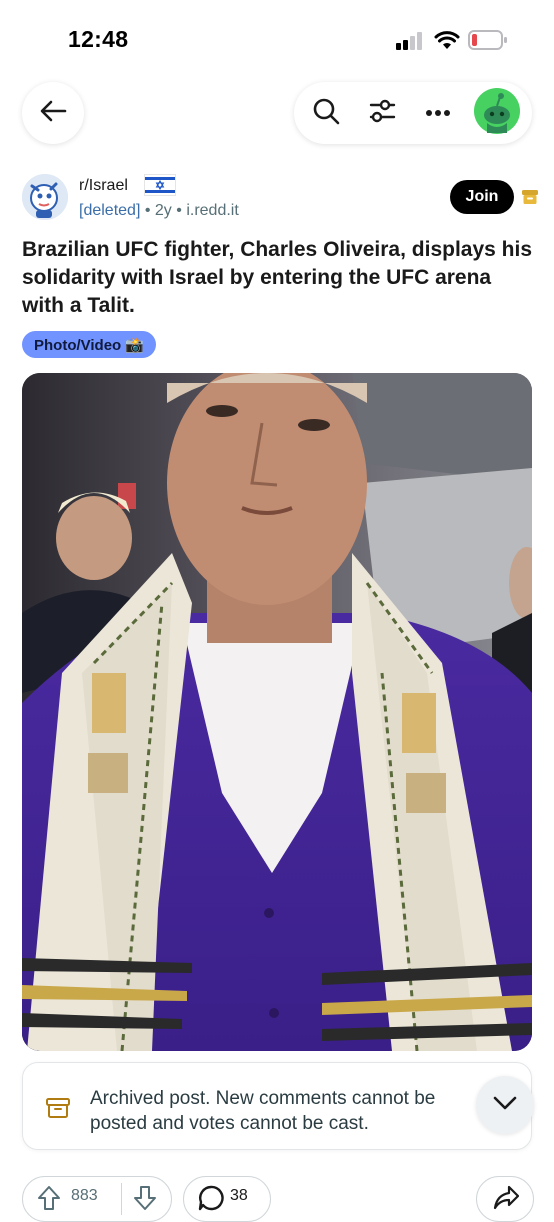  I want to click on comment-count: 38, so click(239, 1195).